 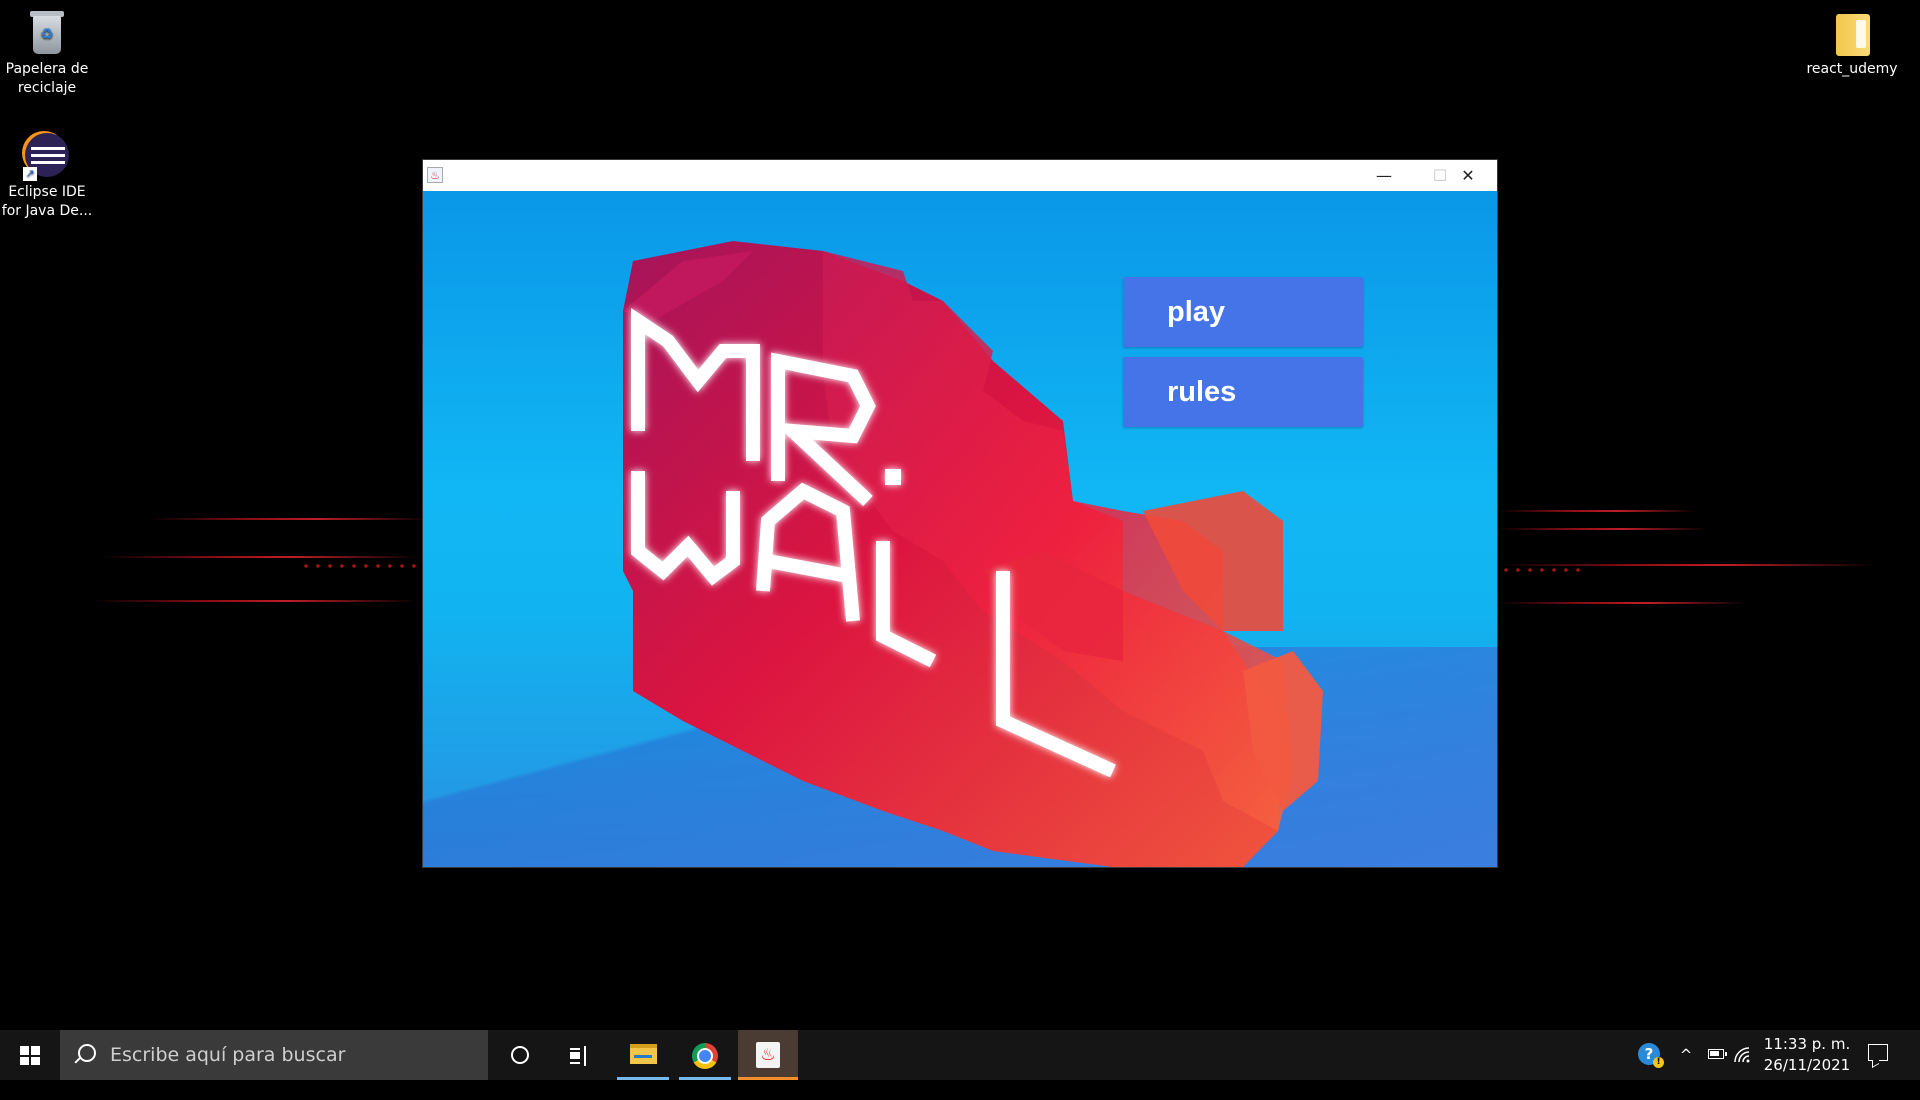 I want to click on clock-time: 11:33 p. m., so click(x=1807, y=1044).